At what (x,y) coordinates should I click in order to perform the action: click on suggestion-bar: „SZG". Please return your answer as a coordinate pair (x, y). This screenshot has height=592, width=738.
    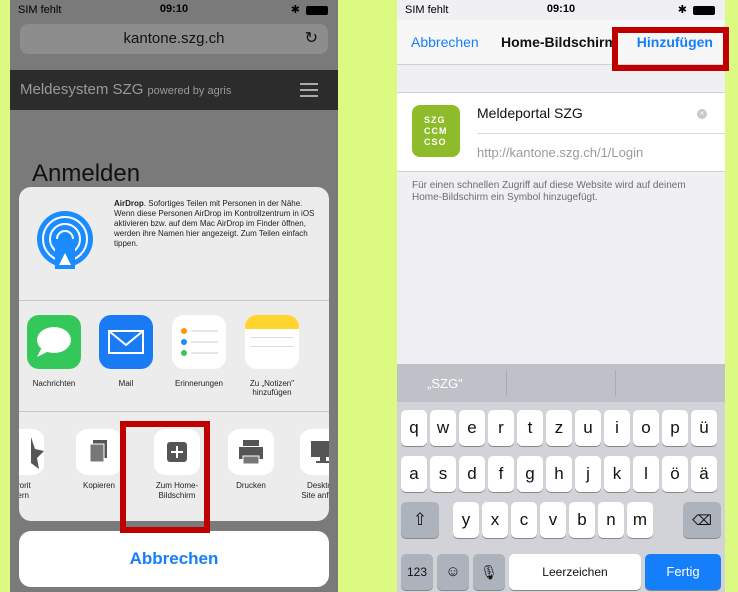
    Looking at the image, I should click on (561, 383).